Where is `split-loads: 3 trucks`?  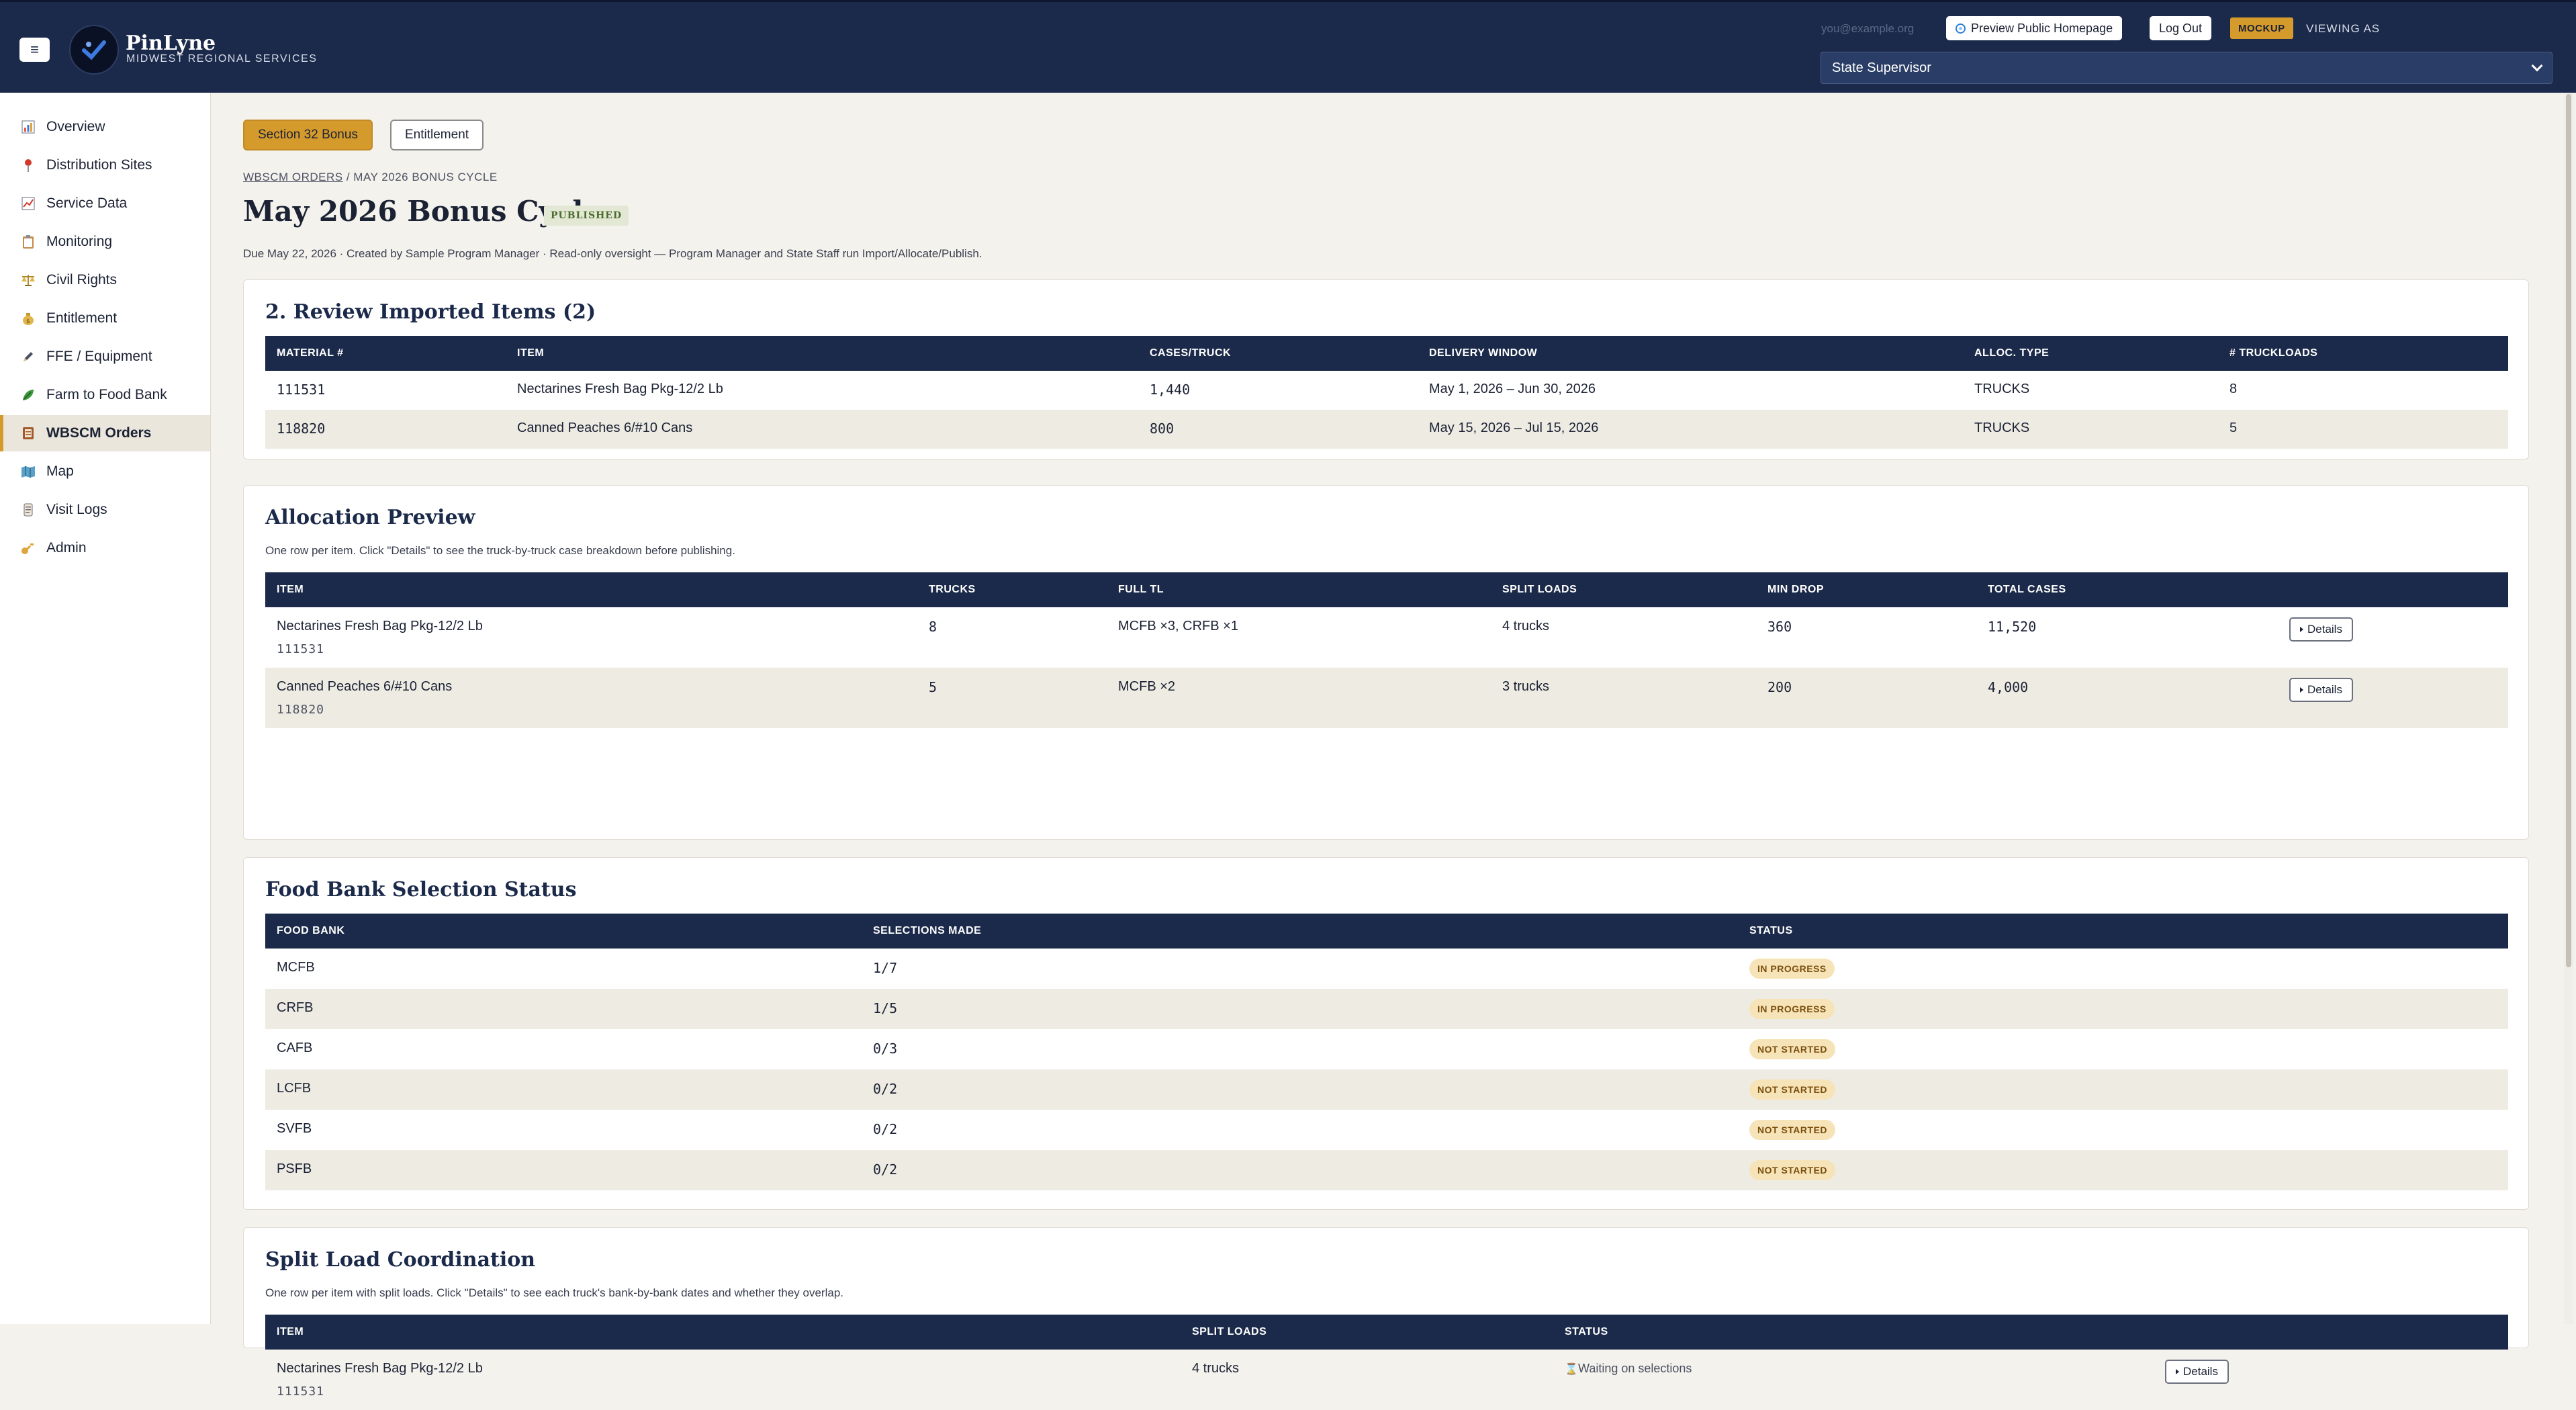
split-loads: 3 trucks is located at coordinates (1526, 686).